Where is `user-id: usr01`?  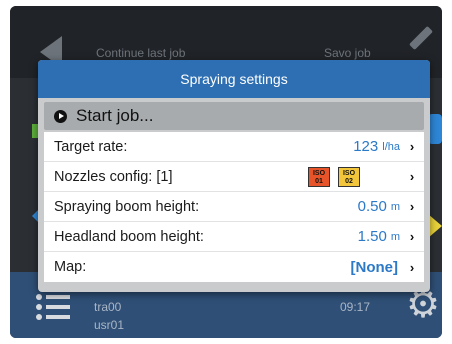 user-id: usr01 is located at coordinates (109, 325).